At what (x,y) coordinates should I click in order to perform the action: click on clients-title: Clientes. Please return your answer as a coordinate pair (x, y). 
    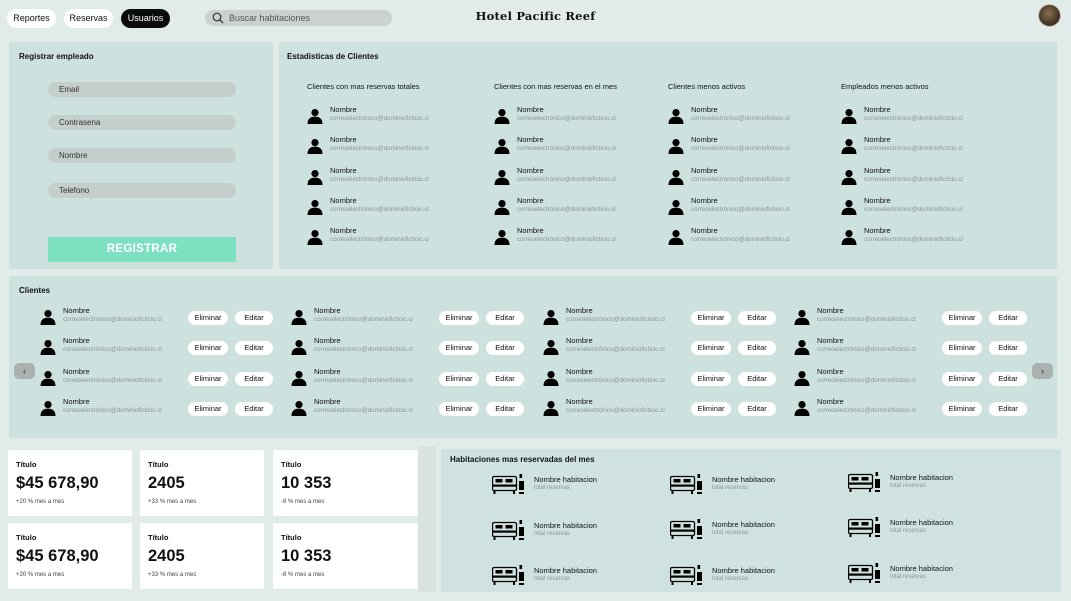
    Looking at the image, I should click on (35, 290).